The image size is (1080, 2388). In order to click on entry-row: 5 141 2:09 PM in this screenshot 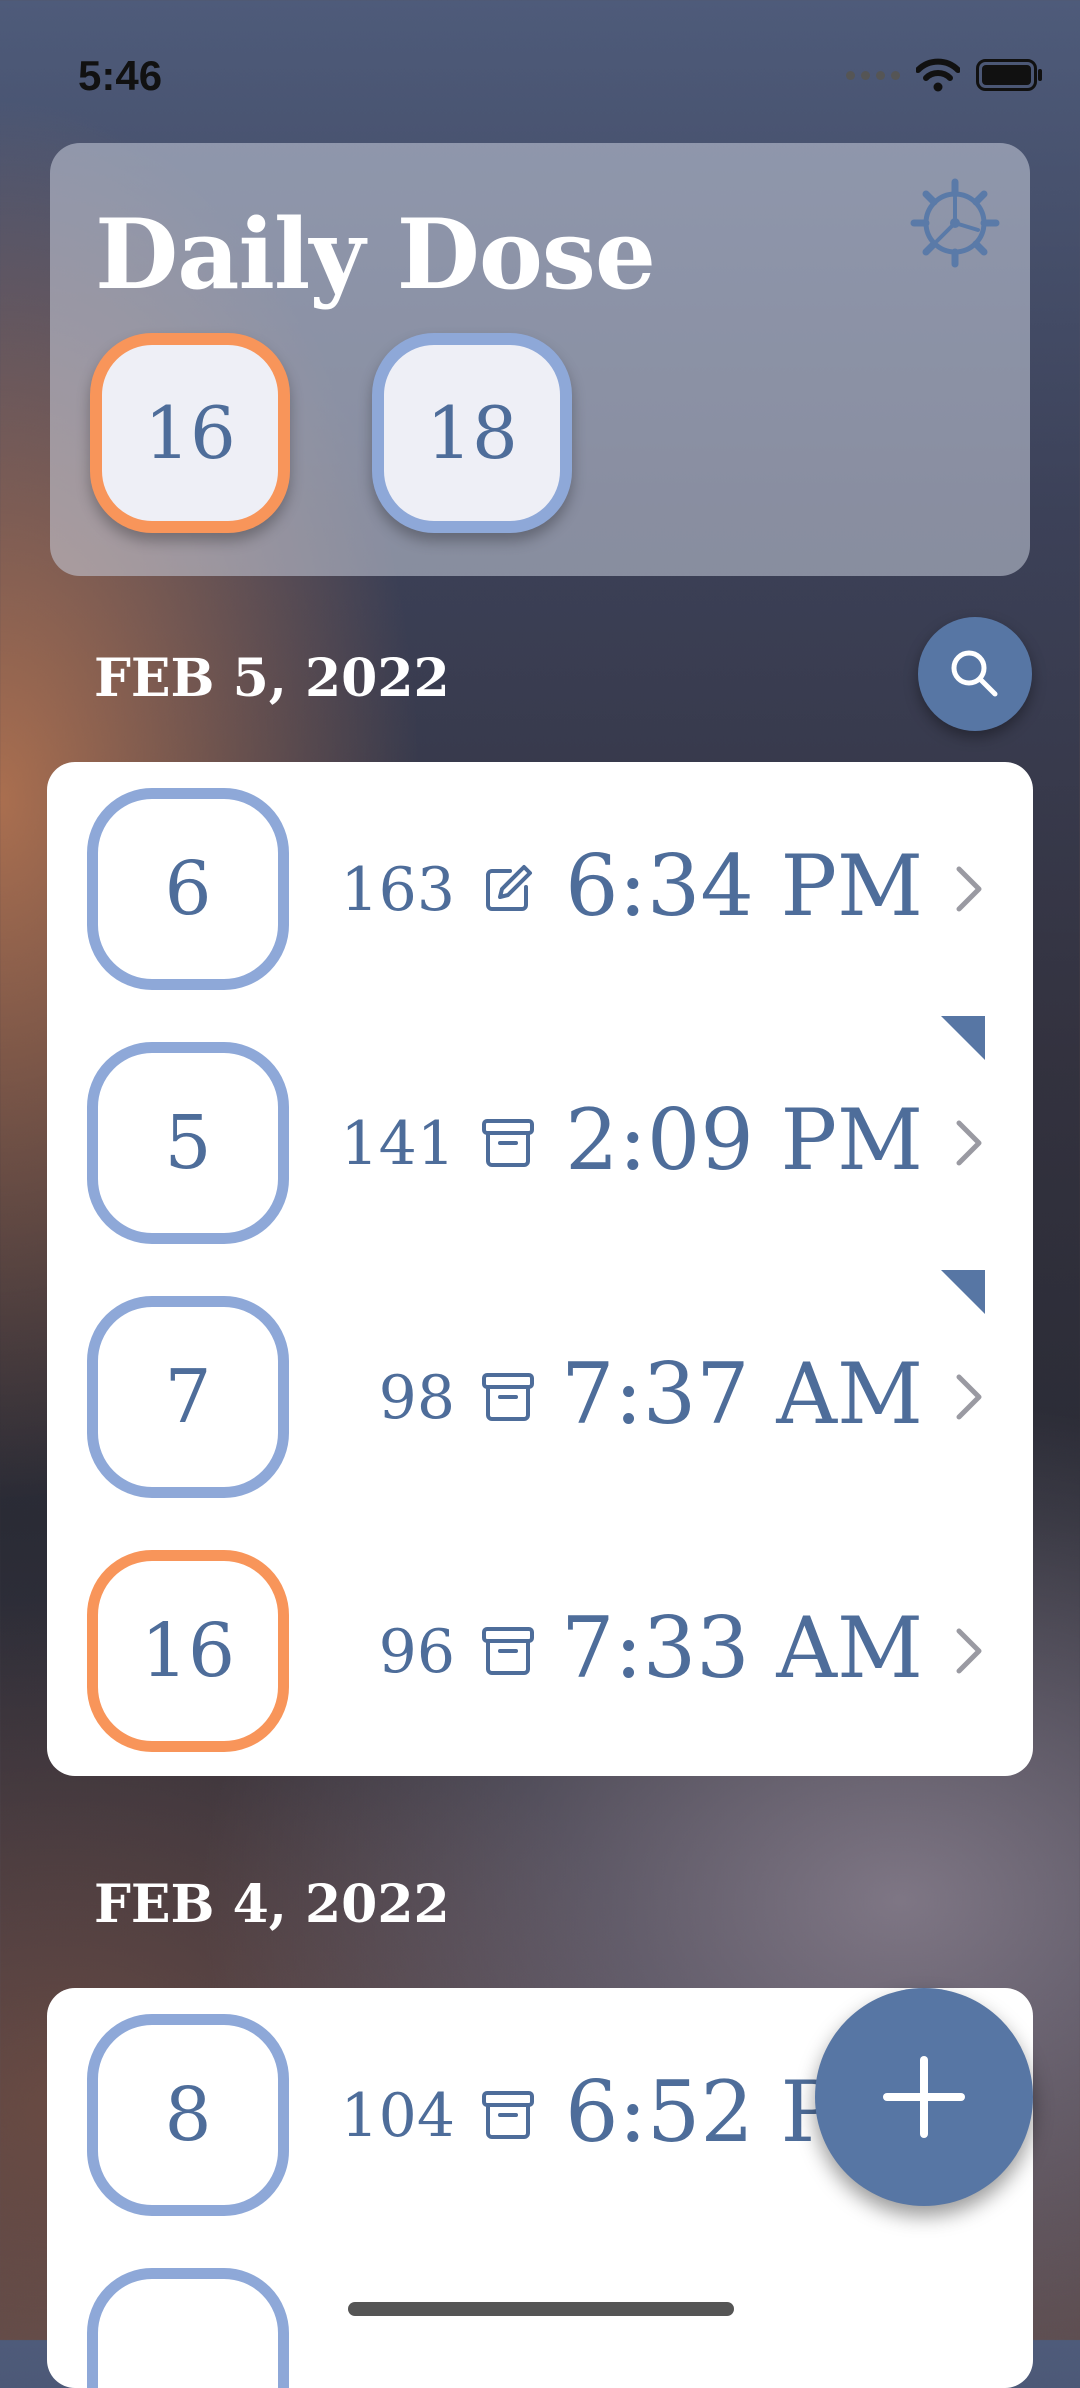, I will do `click(540, 1143)`.